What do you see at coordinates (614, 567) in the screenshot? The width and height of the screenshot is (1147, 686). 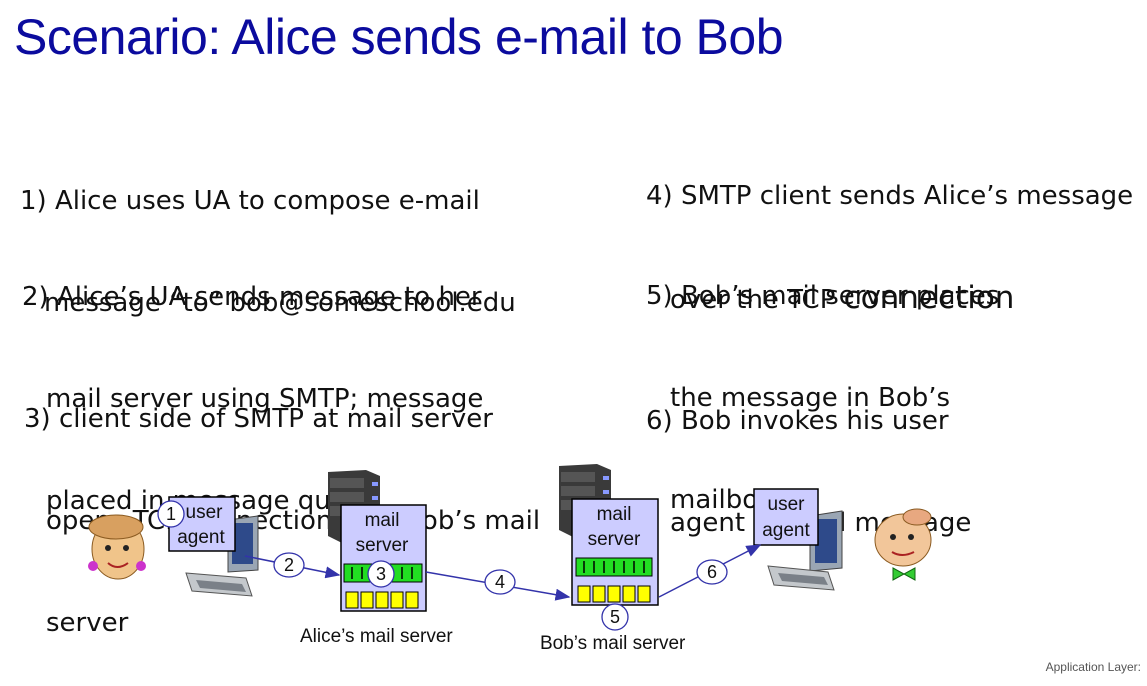 I see `bob-message-queue` at bounding box center [614, 567].